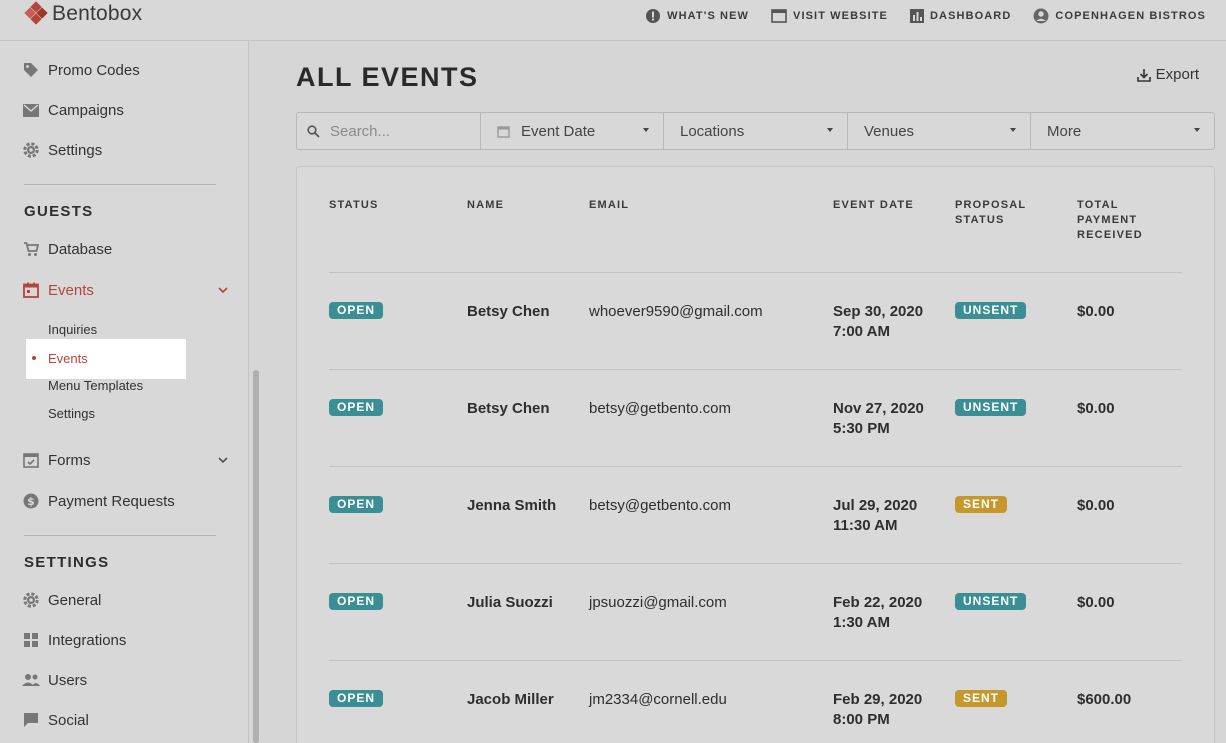 The height and width of the screenshot is (743, 1226). What do you see at coordinates (69, 460) in the screenshot?
I see `sidebar-item-label: Forms` at bounding box center [69, 460].